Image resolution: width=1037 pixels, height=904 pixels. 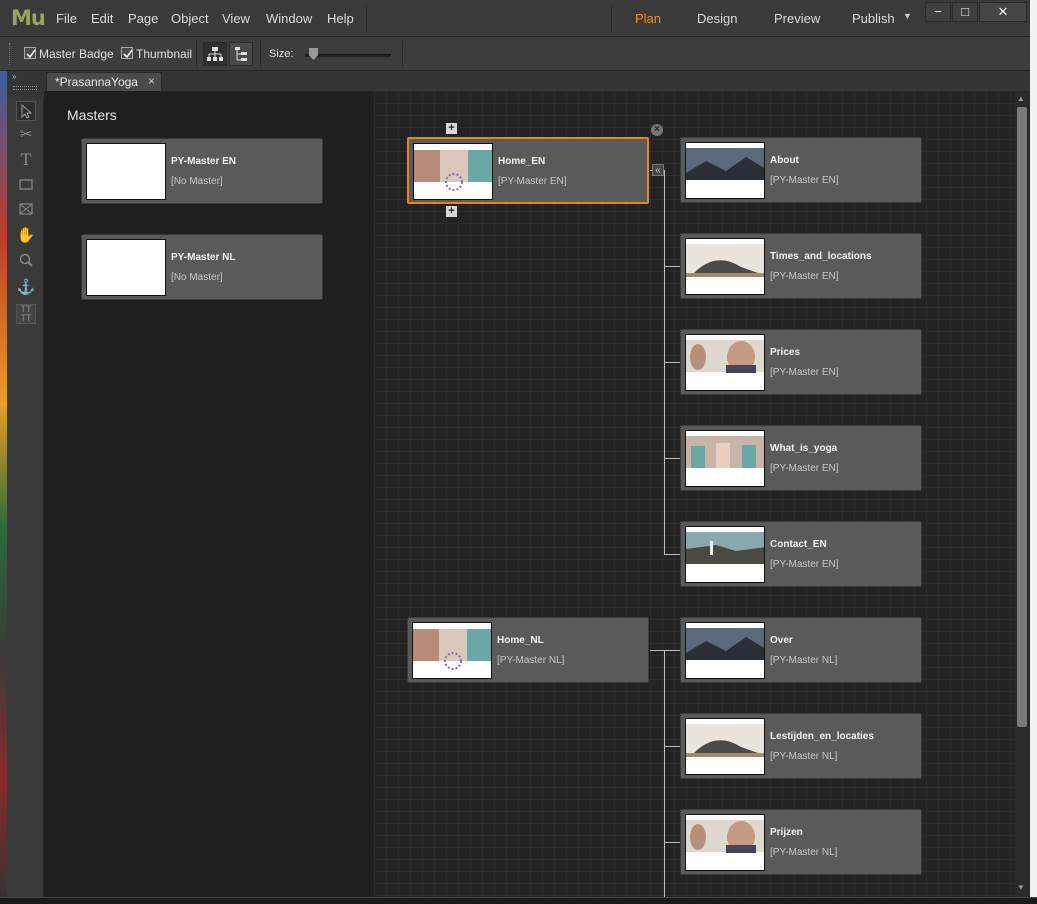 I want to click on master-badge-label: Master Badge, so click(x=76, y=54).